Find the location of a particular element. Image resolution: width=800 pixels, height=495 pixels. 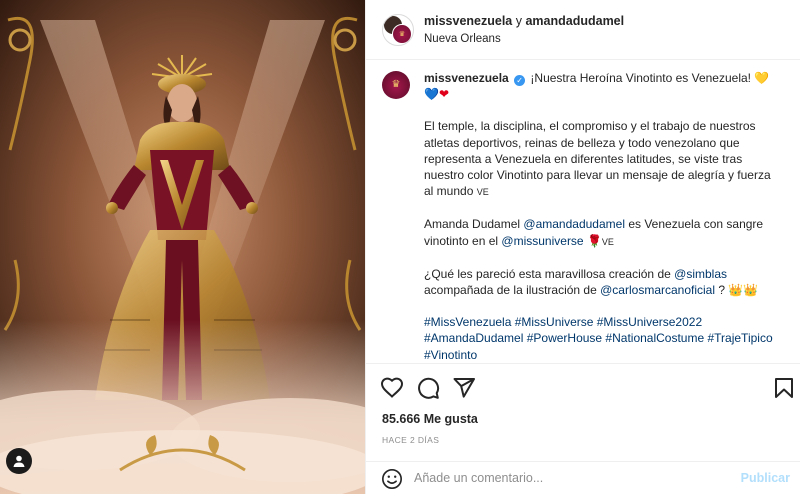

comment-bar: Publicar is located at coordinates (583, 478).